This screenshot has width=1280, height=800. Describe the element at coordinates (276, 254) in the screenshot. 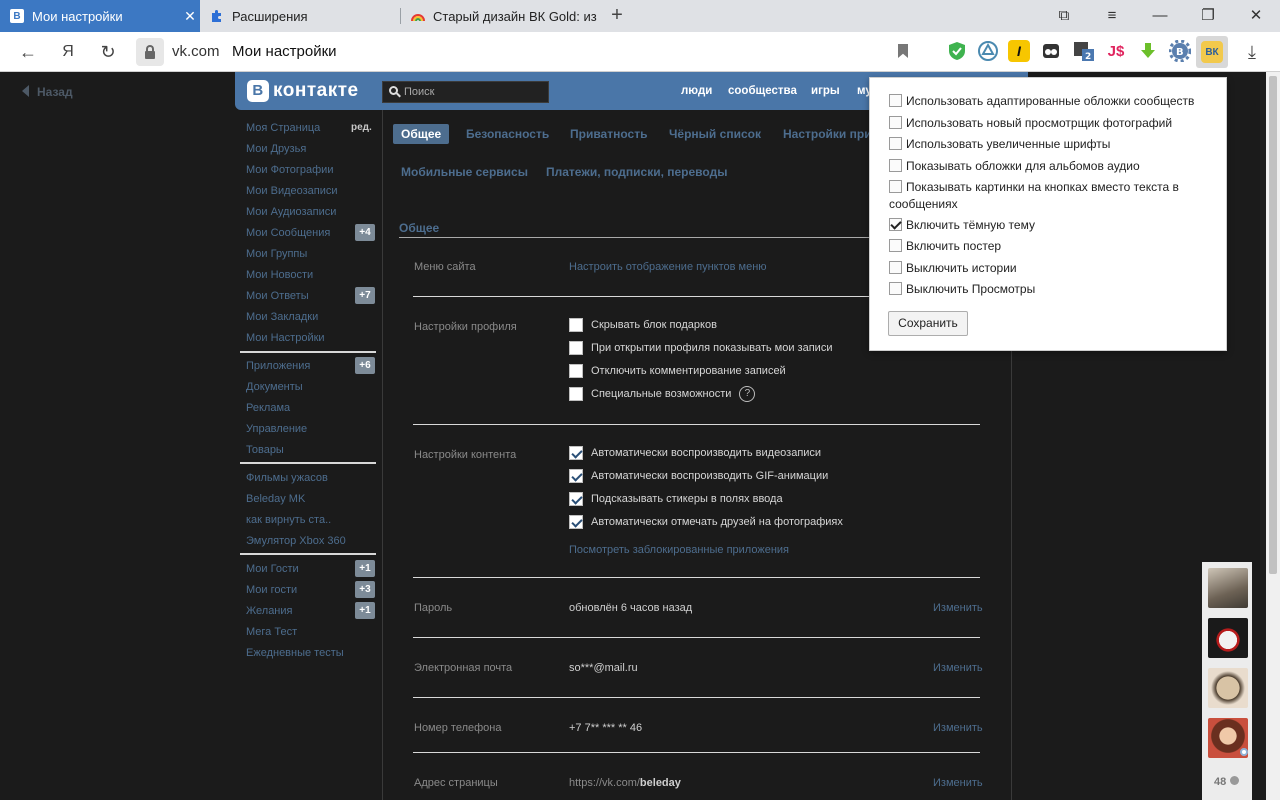

I see `menu-item-groups: Мои Группы` at that location.